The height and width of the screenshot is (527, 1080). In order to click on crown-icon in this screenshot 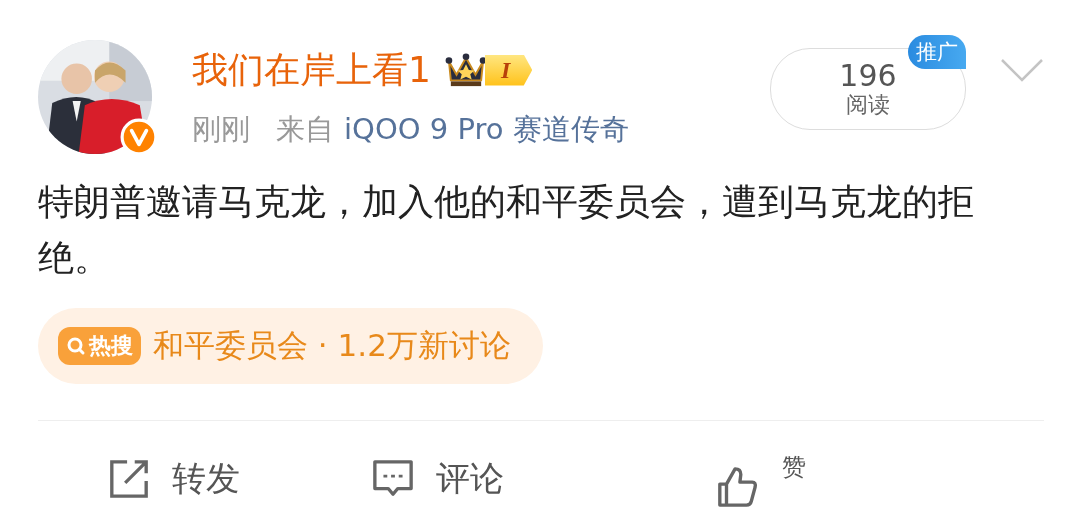, I will do `click(465, 70)`.